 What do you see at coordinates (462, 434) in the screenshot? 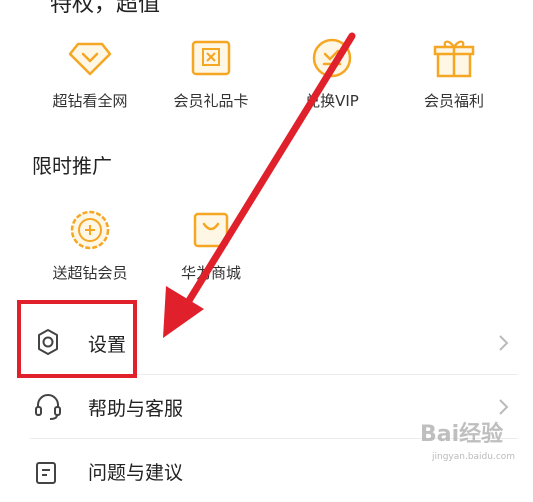
I see `watermark-logo: Bai经验` at bounding box center [462, 434].